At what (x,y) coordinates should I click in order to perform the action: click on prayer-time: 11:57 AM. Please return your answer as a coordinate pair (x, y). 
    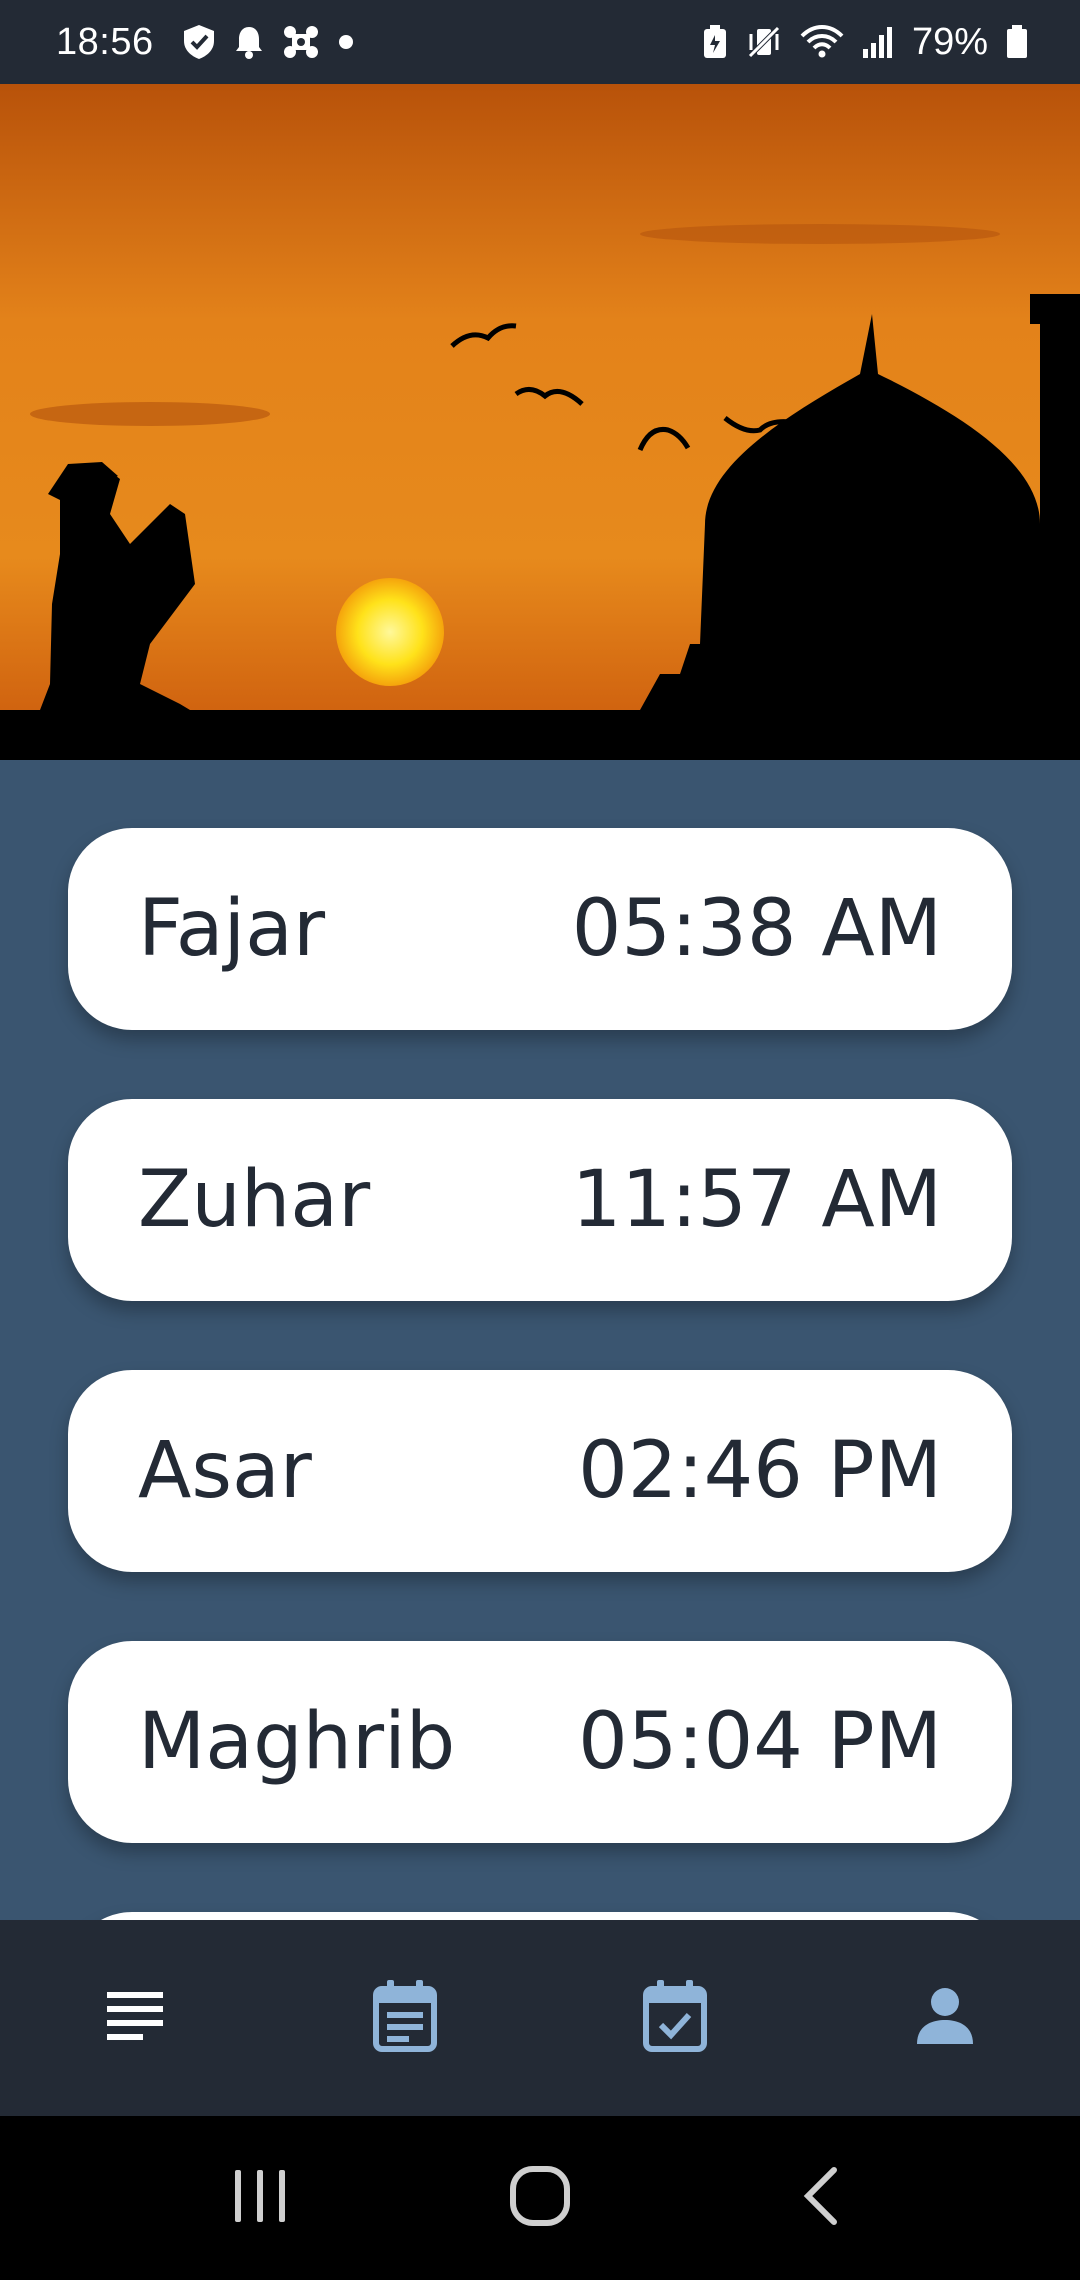
    Looking at the image, I should click on (756, 1200).